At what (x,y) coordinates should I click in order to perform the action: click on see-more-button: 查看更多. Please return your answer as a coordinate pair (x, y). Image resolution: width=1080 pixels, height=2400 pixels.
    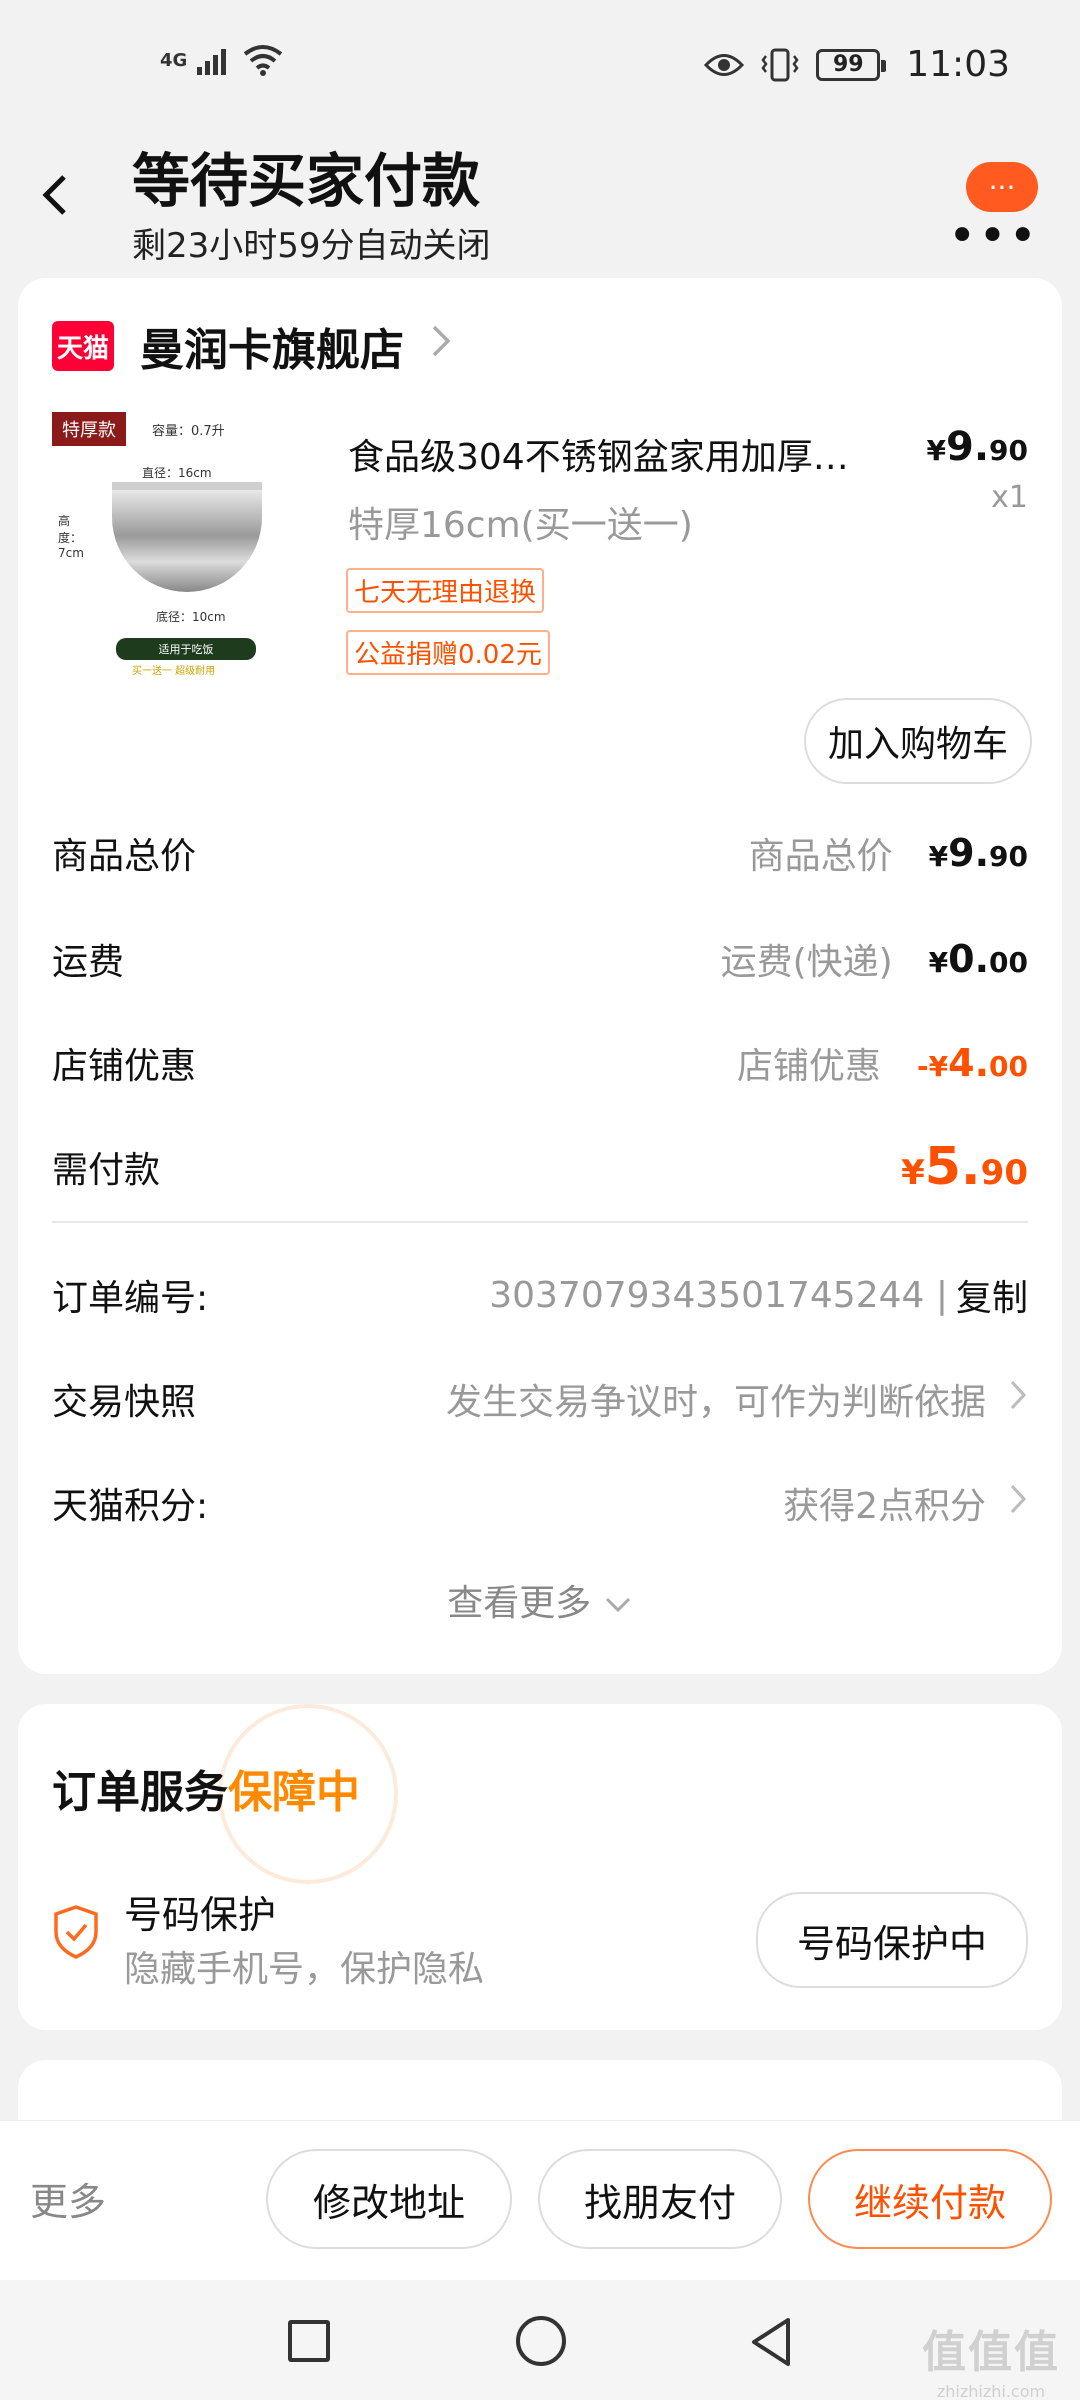
    Looking at the image, I should click on (540, 1600).